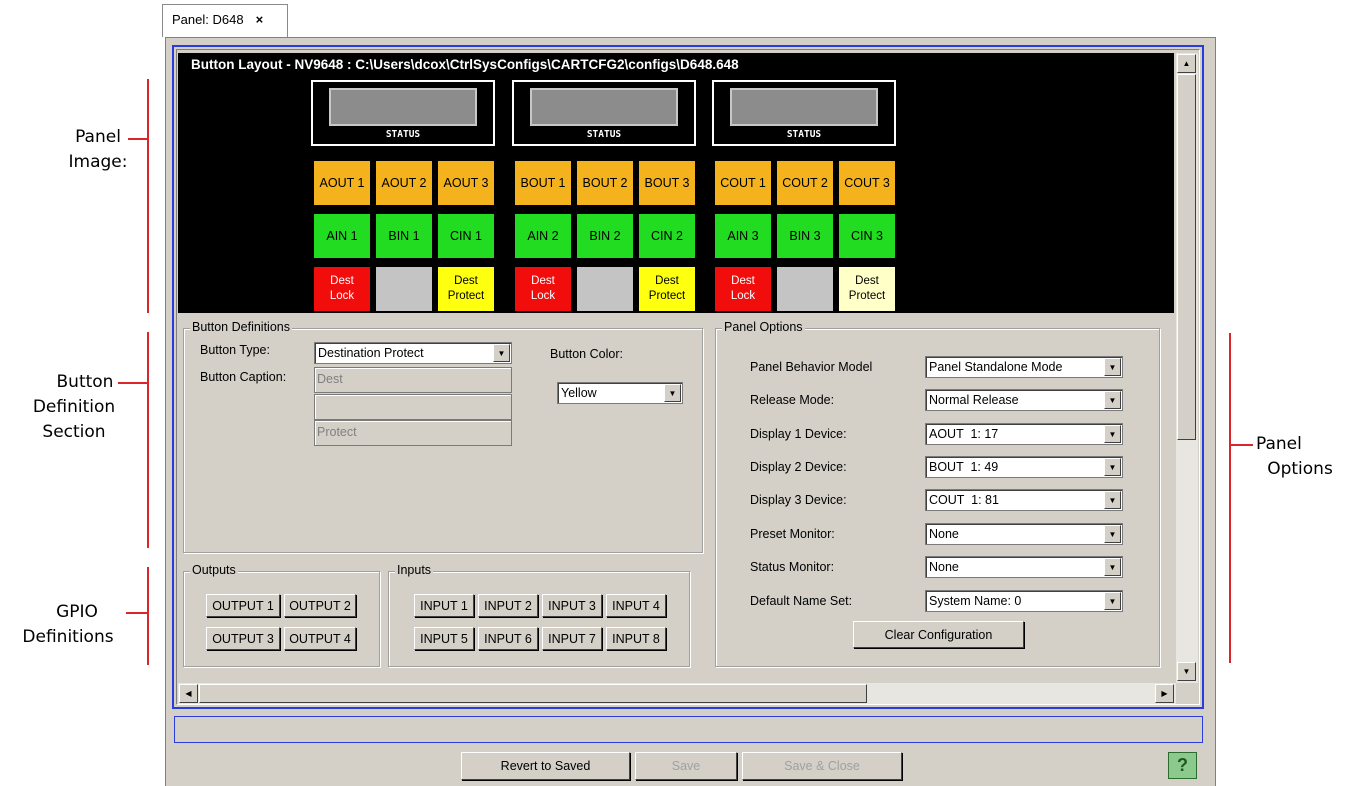 The height and width of the screenshot is (786, 1355). Describe the element at coordinates (1186, 671) in the screenshot. I see `scroll-down-icon: ▼` at that location.